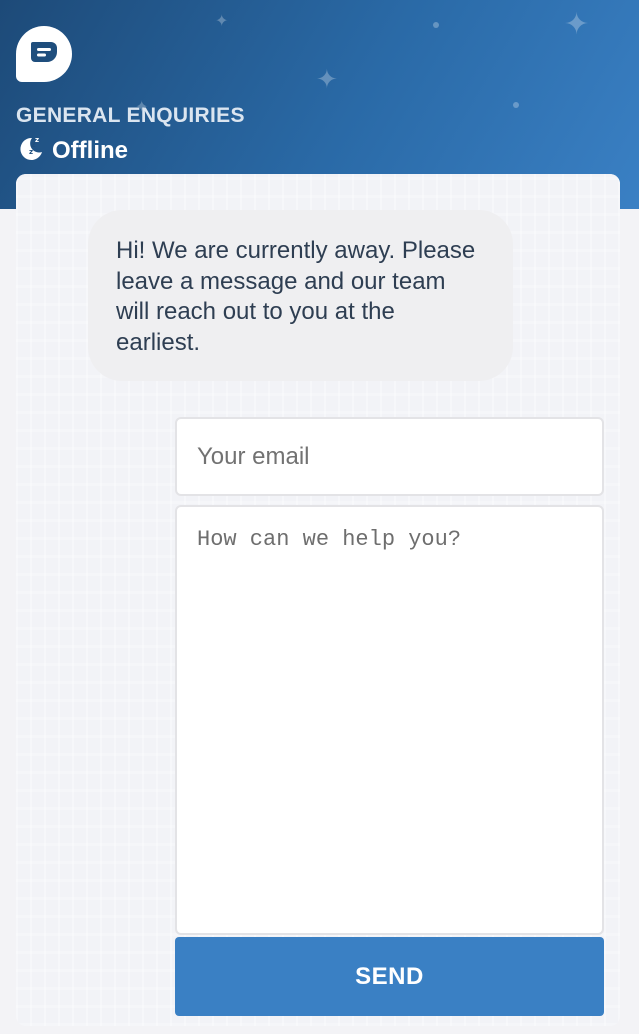  I want to click on status-indicator: z z z Offline, so click(72, 150).